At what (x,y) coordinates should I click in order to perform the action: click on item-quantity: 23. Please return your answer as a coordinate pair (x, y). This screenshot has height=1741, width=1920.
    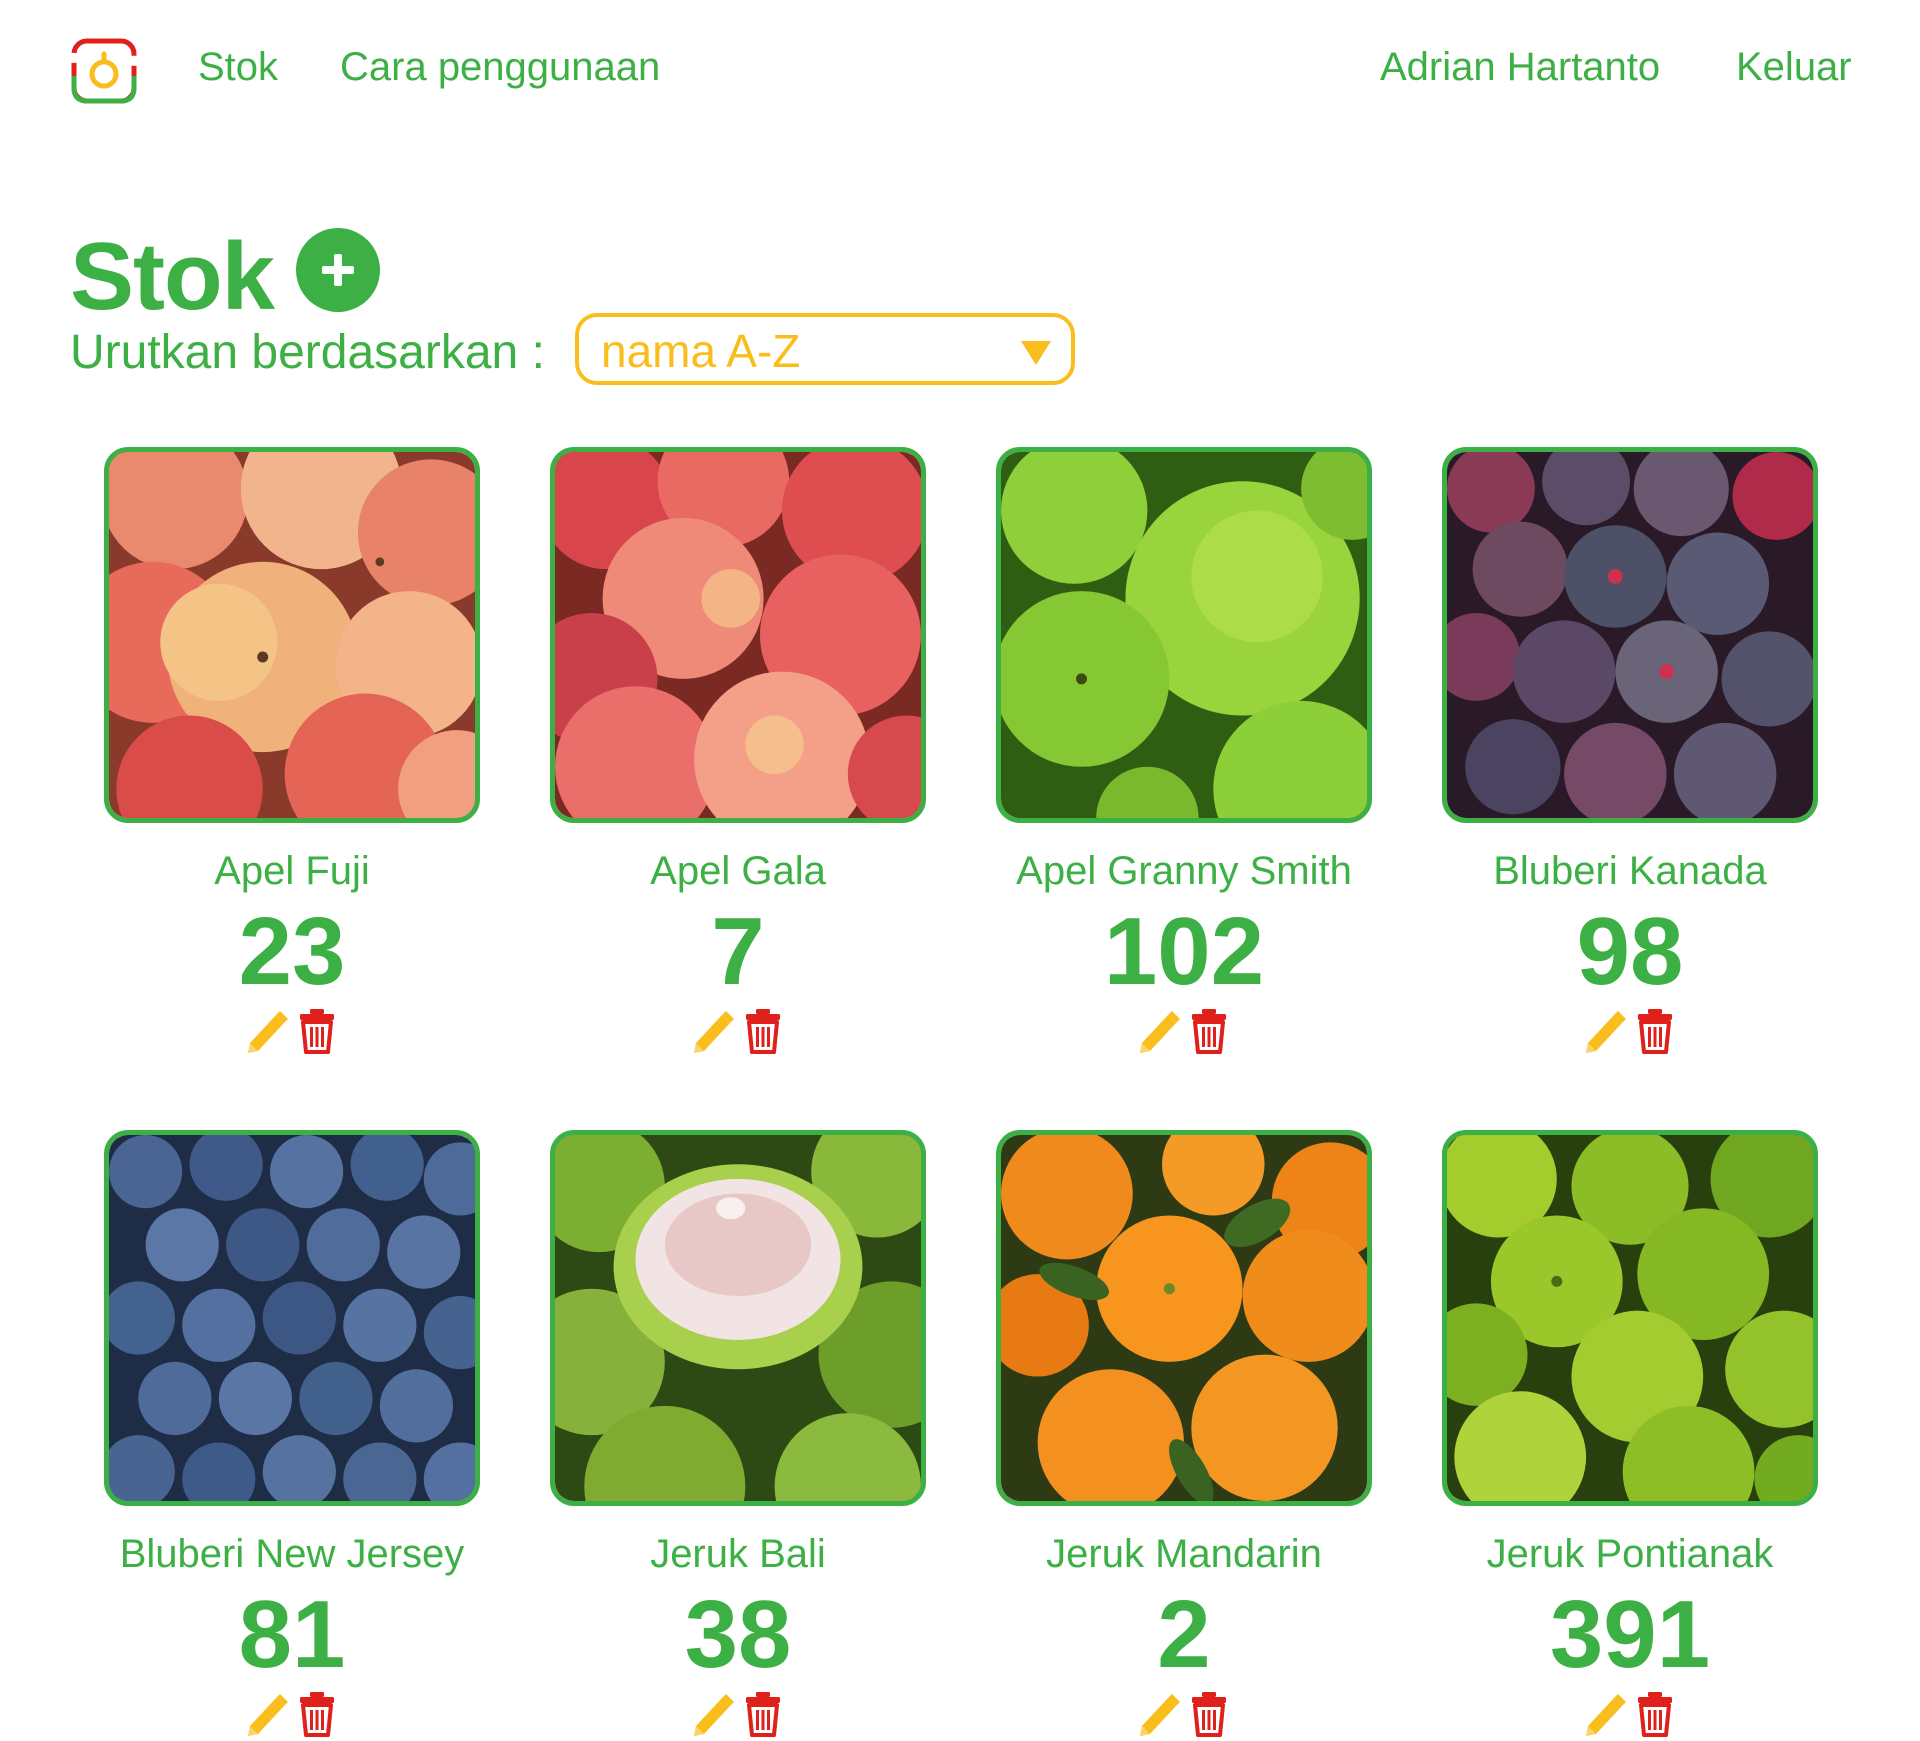
    Looking at the image, I should click on (292, 951).